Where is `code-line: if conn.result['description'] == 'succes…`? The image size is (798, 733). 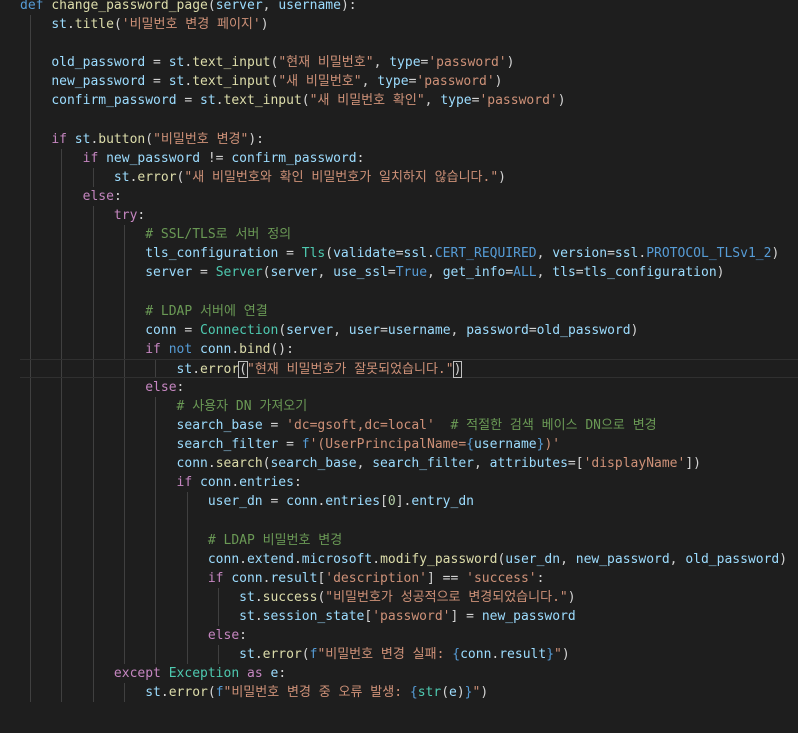
code-line: if conn.result['description'] == 'succes… is located at coordinates (409, 578).